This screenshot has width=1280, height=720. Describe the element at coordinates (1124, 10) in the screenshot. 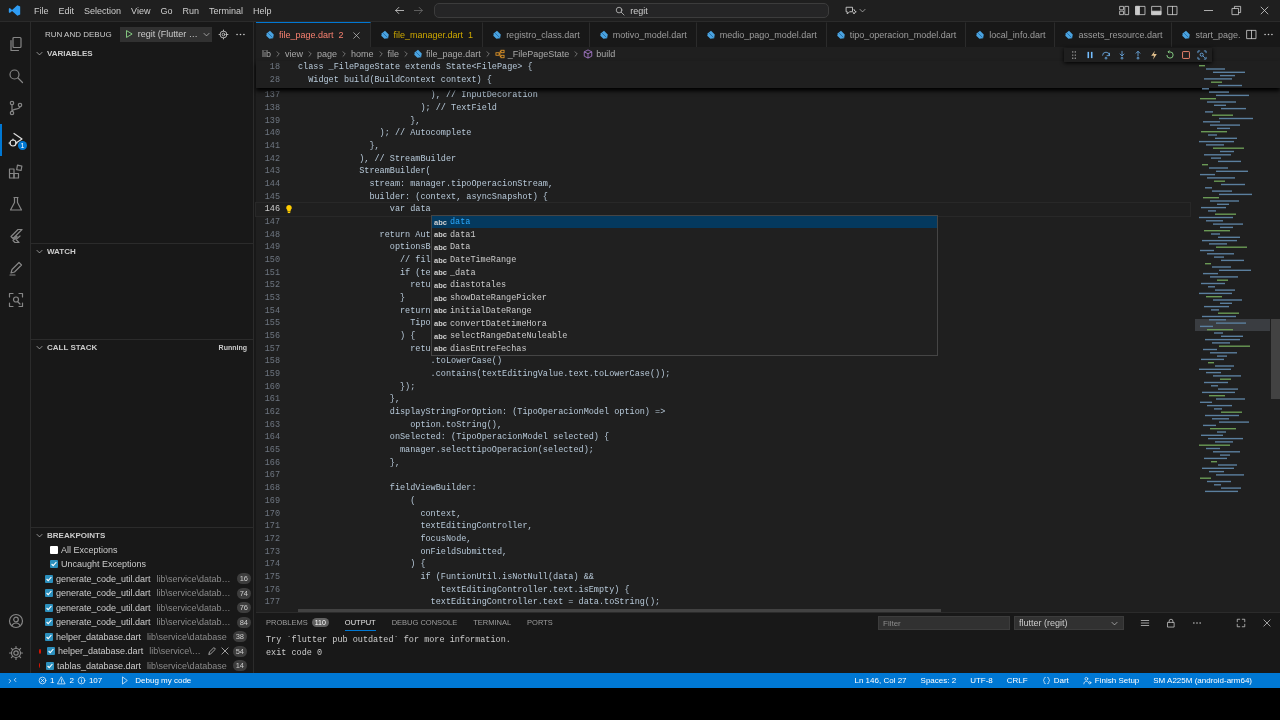

I see `layout-icon` at that location.